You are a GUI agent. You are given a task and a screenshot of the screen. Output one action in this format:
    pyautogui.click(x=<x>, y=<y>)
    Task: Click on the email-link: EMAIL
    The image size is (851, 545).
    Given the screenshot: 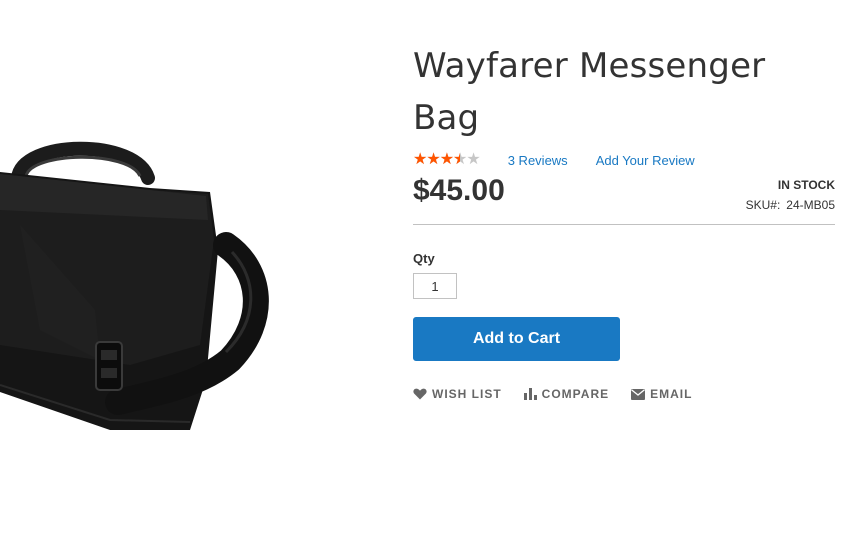 What is the action you would take?
    pyautogui.click(x=661, y=394)
    